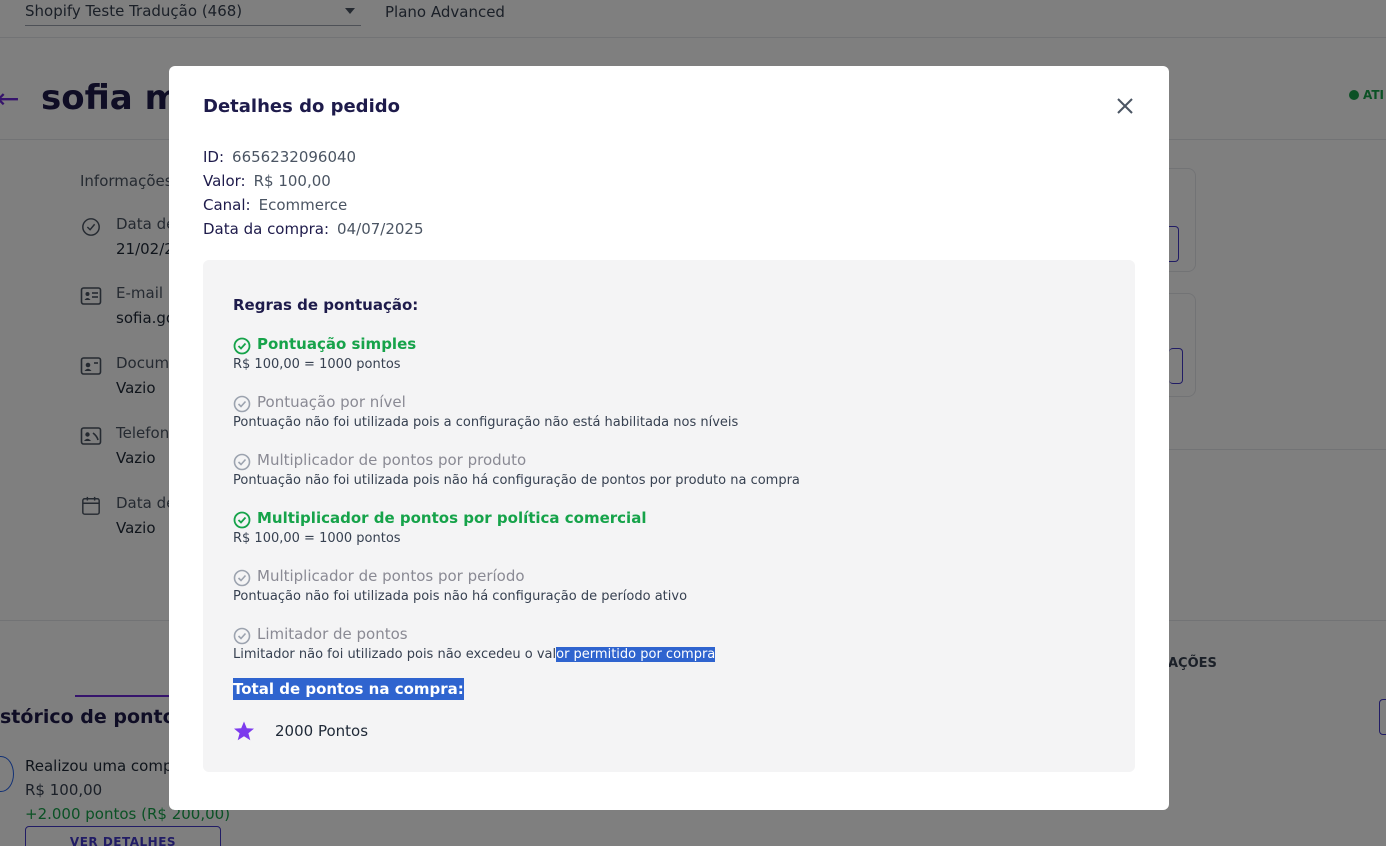  Describe the element at coordinates (380, 229) in the screenshot. I see `field-value: 04/07/2025` at that location.